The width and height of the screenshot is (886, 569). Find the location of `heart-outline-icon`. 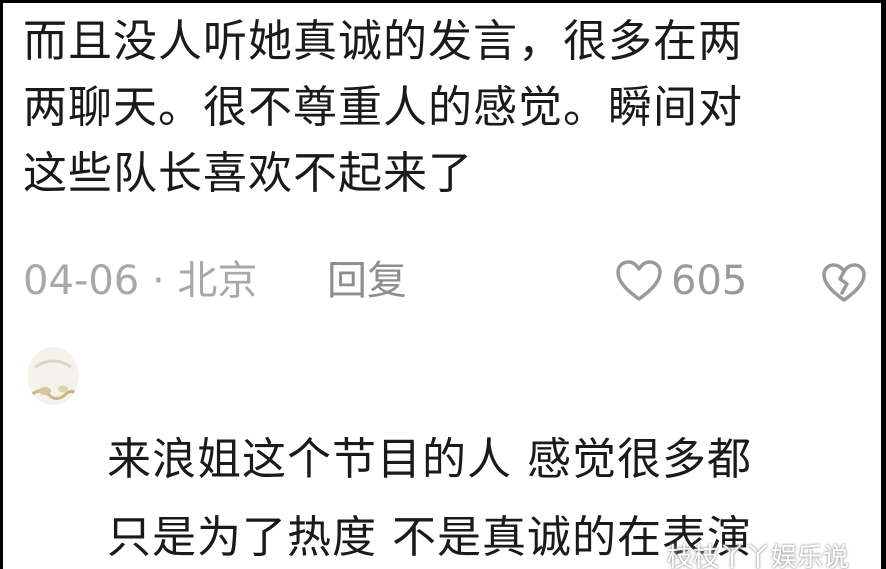

heart-outline-icon is located at coordinates (639, 281).